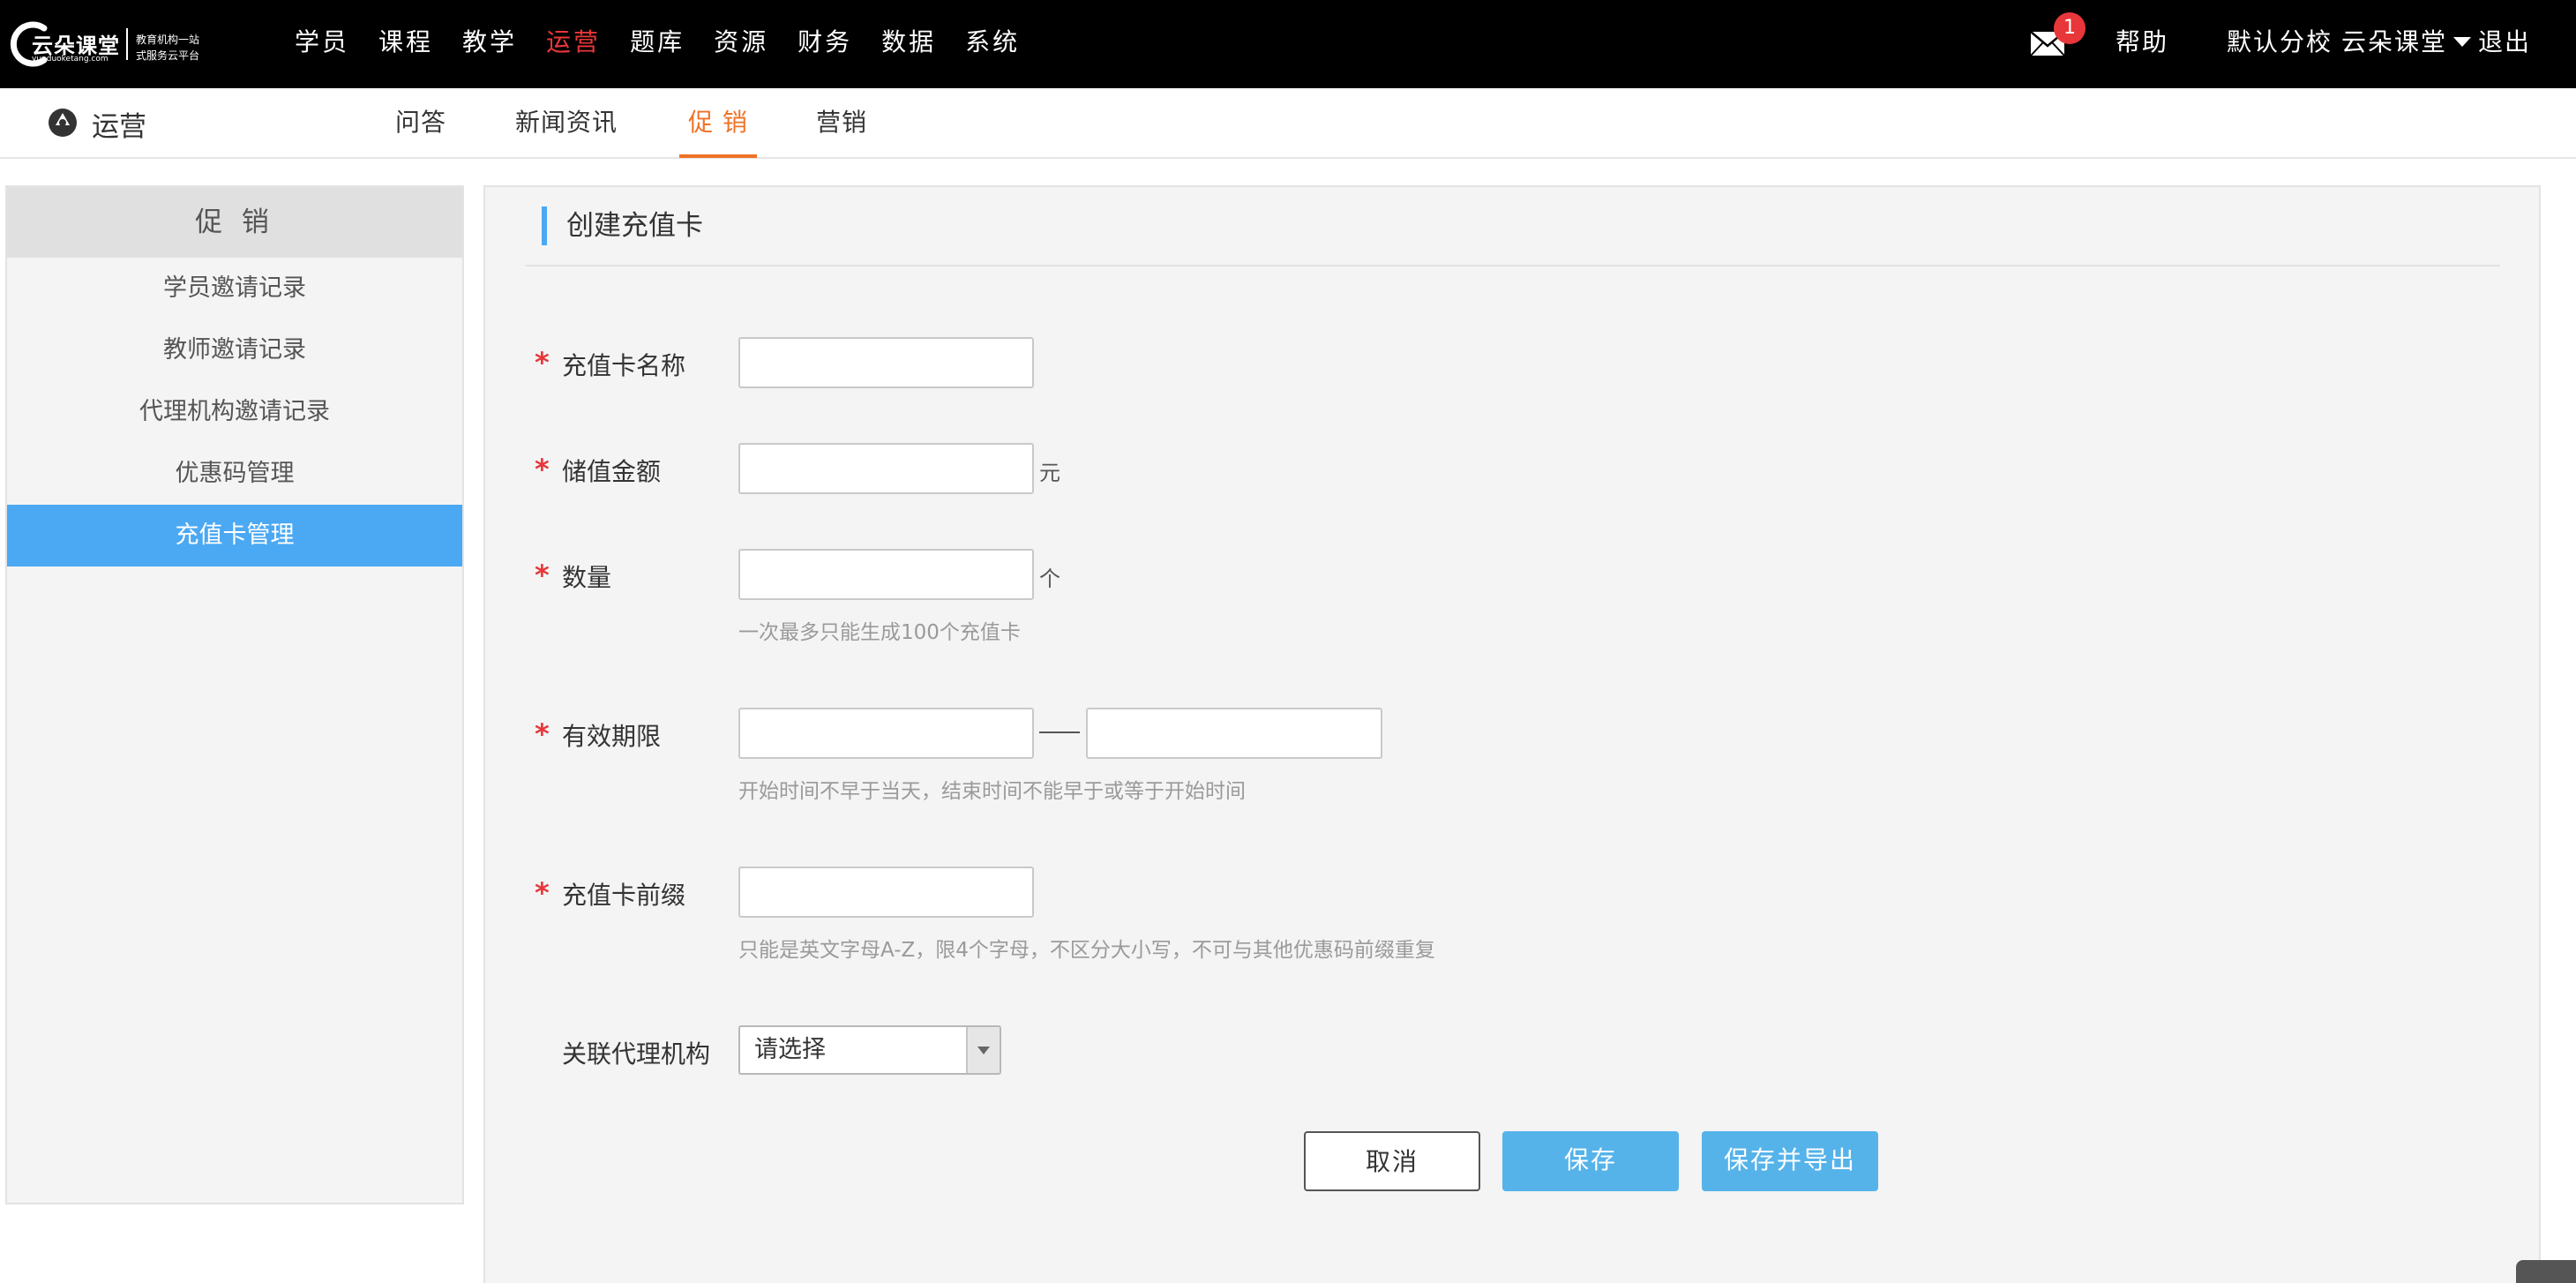  I want to click on tab-marketing: 营销, so click(842, 122).